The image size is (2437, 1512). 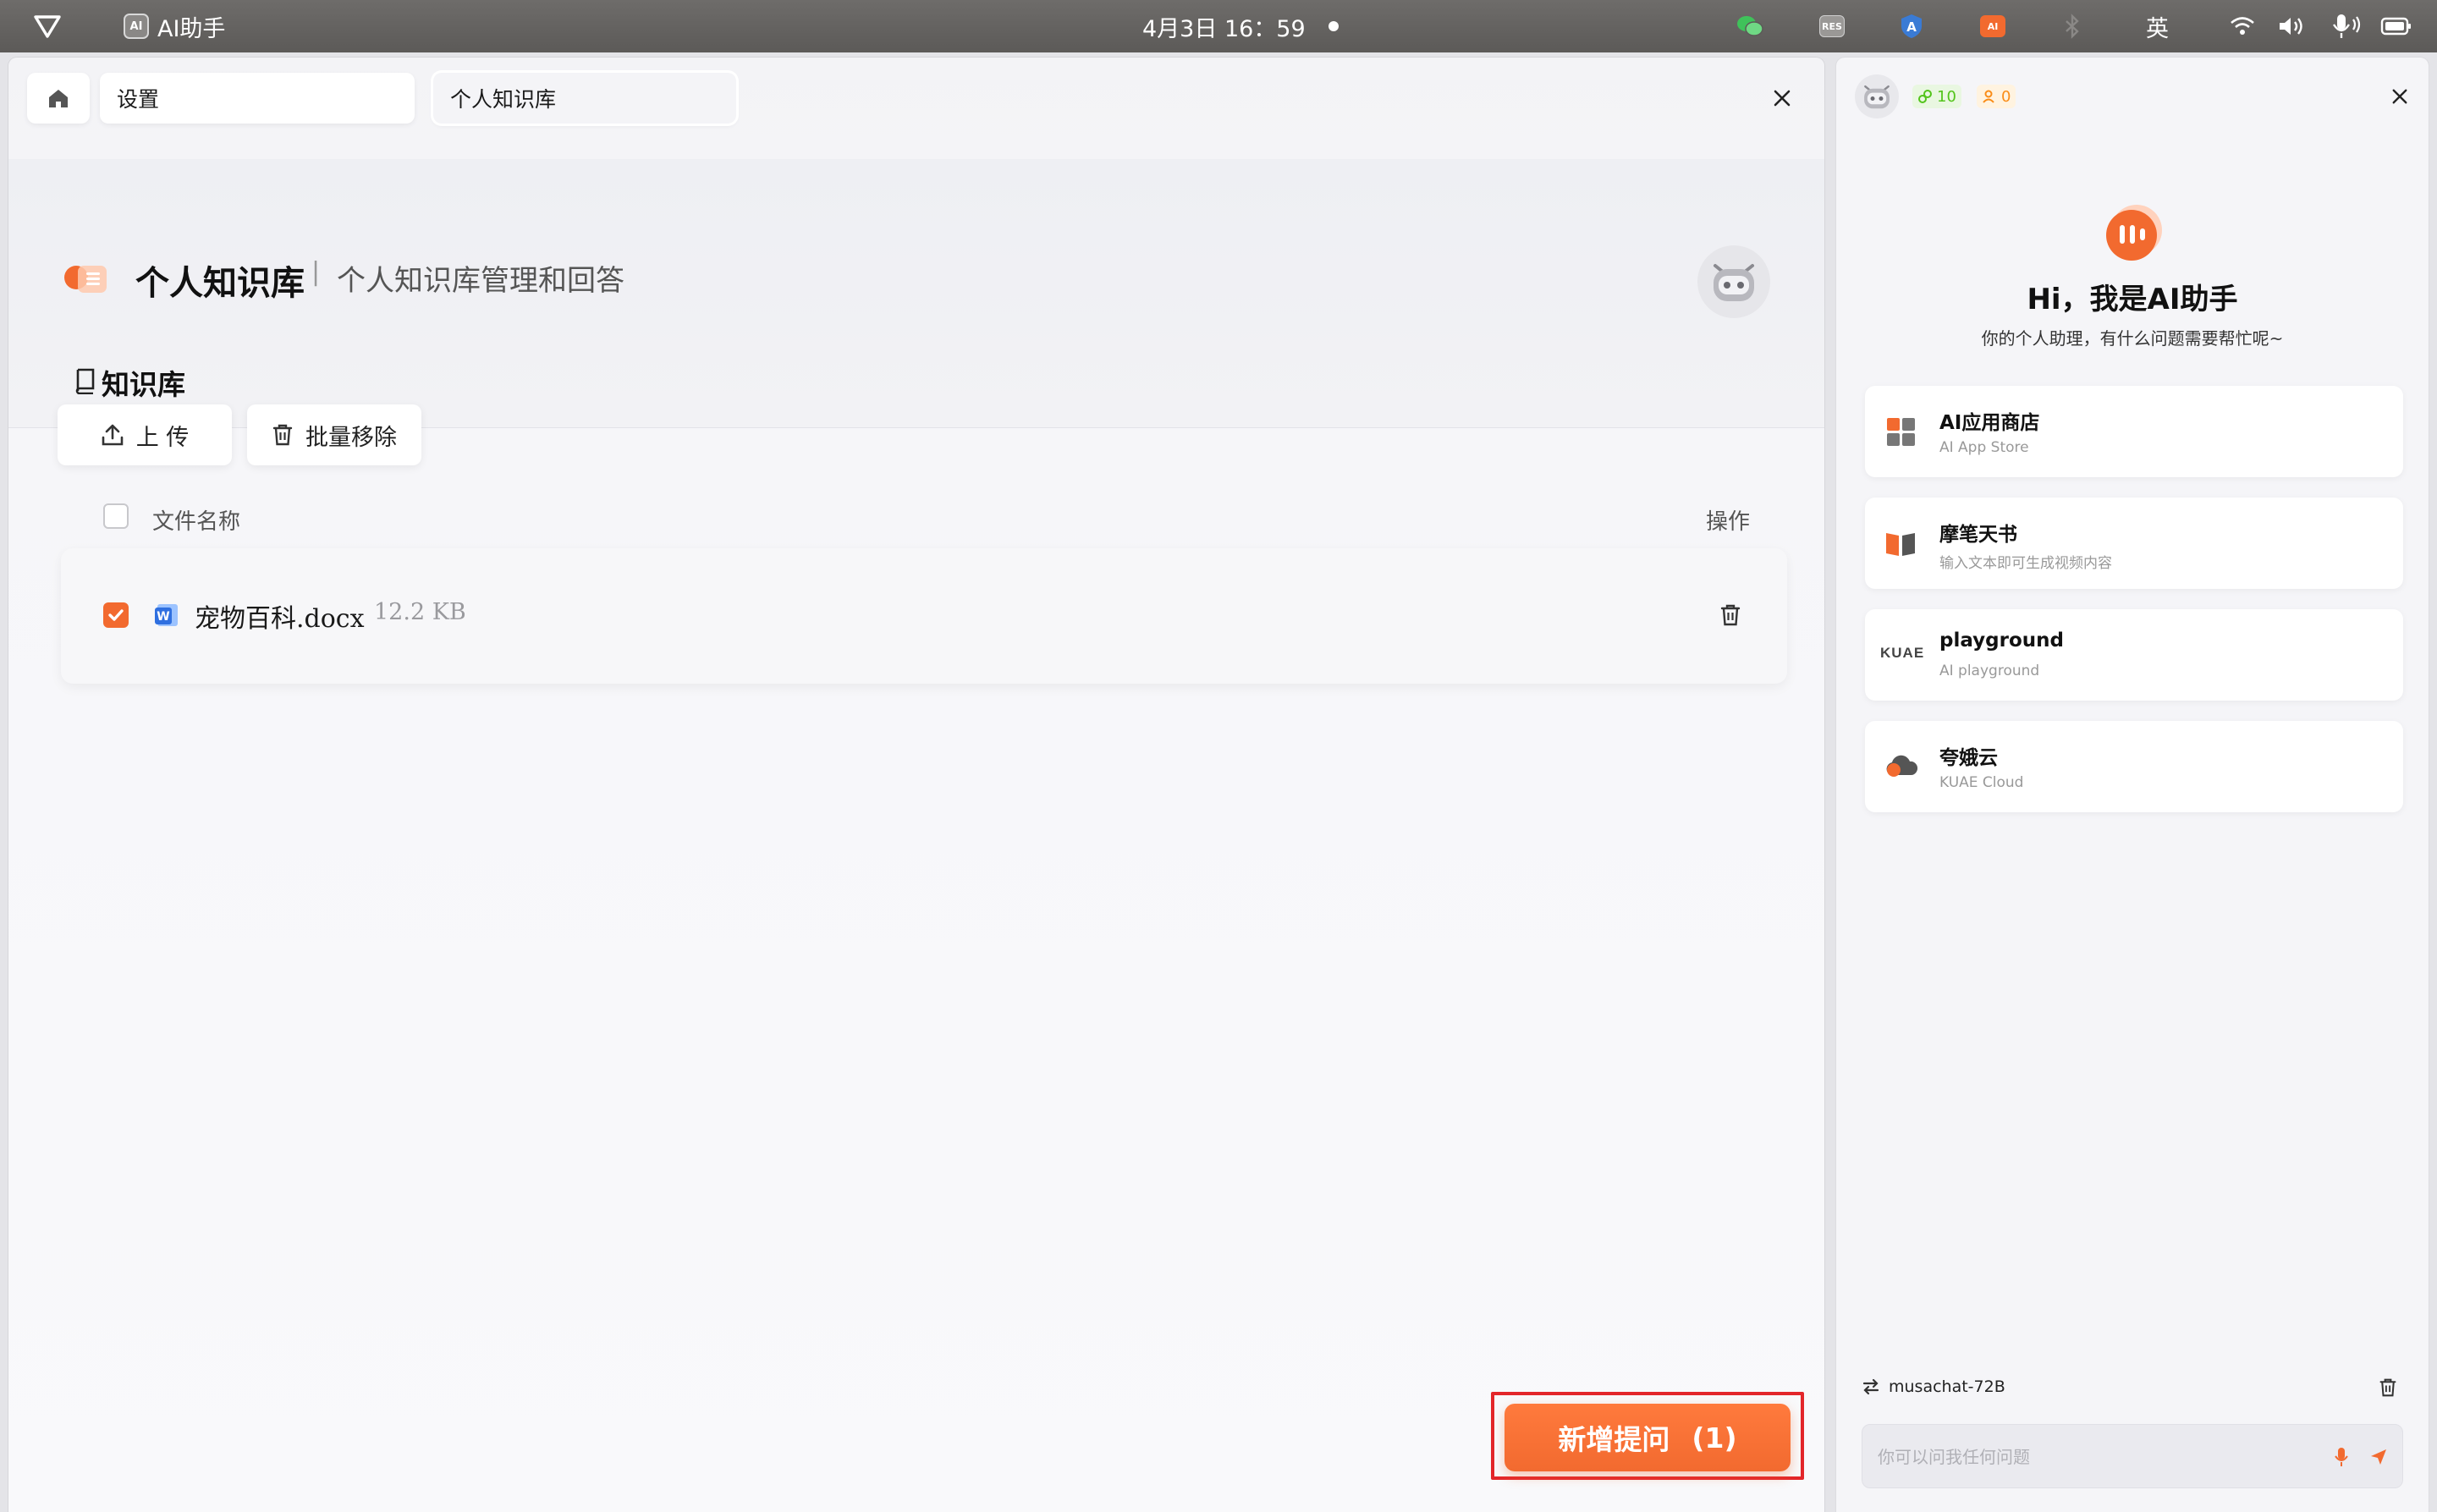 I want to click on card-playground: KUAE playground AI playground, so click(x=2134, y=655).